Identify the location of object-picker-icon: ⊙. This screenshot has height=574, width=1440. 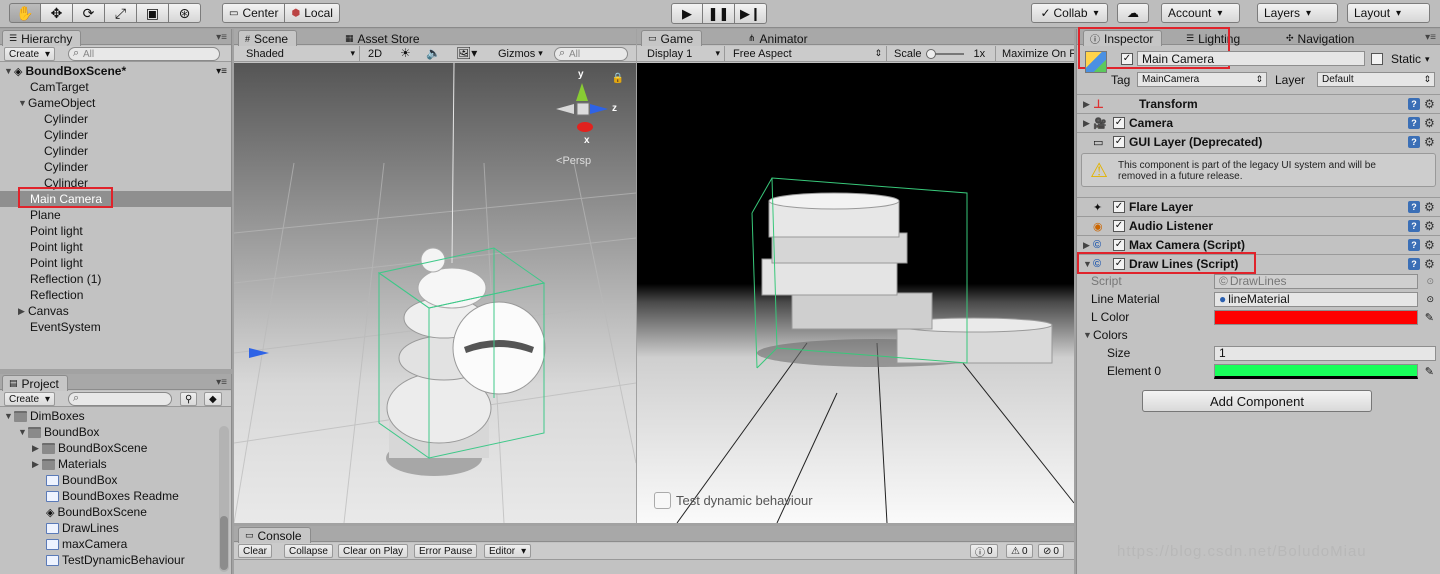
(1430, 299).